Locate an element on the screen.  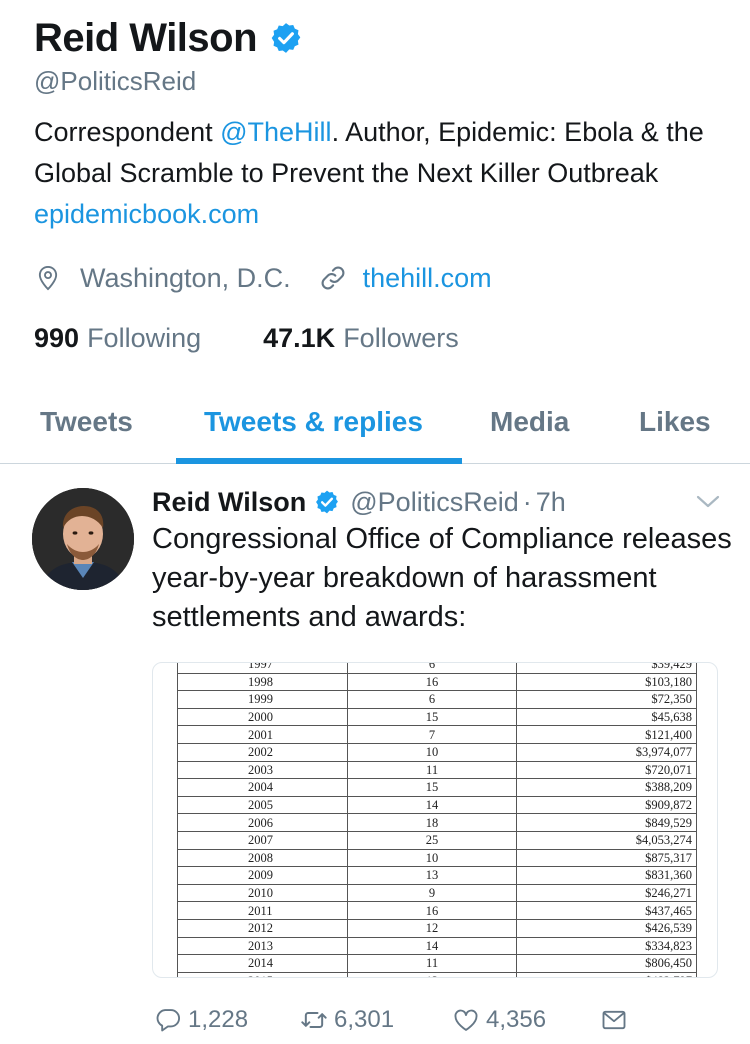
reply-button: 1,228 is located at coordinates (201, 1020).